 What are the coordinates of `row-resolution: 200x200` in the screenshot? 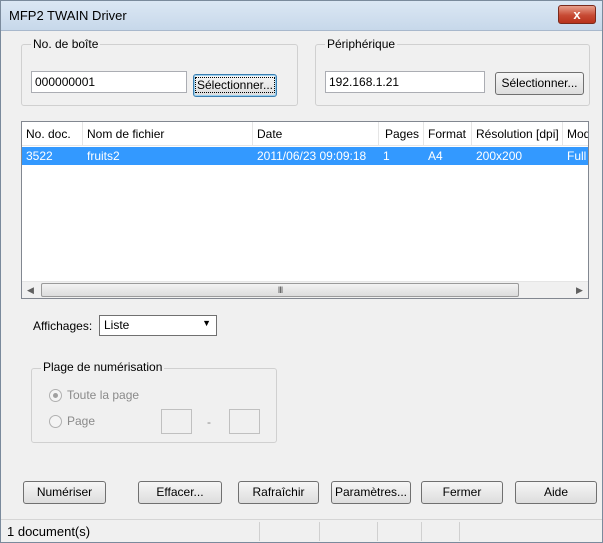 It's located at (499, 156).